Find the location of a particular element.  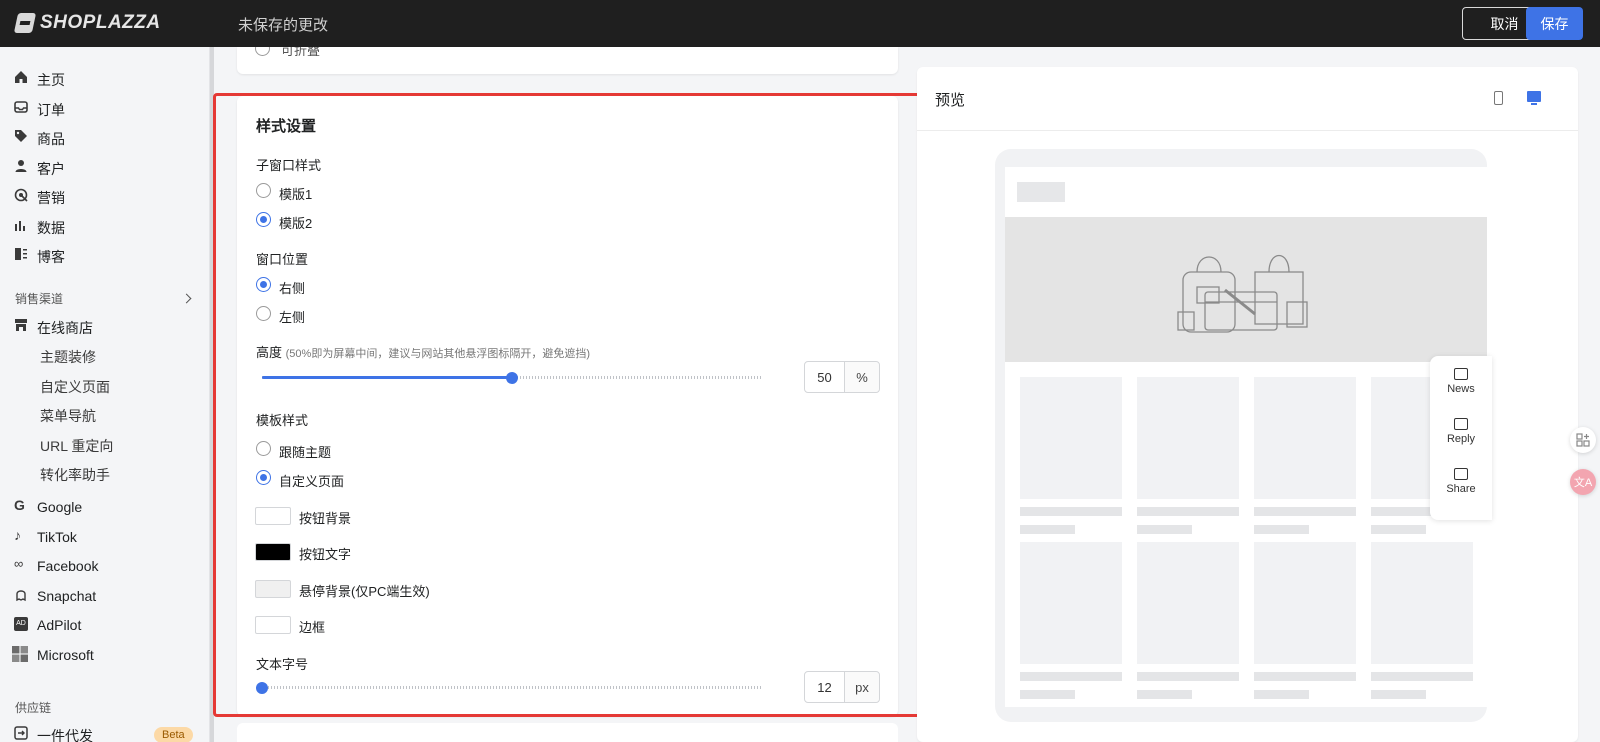

mobile-view-icon is located at coordinates (1498, 98).